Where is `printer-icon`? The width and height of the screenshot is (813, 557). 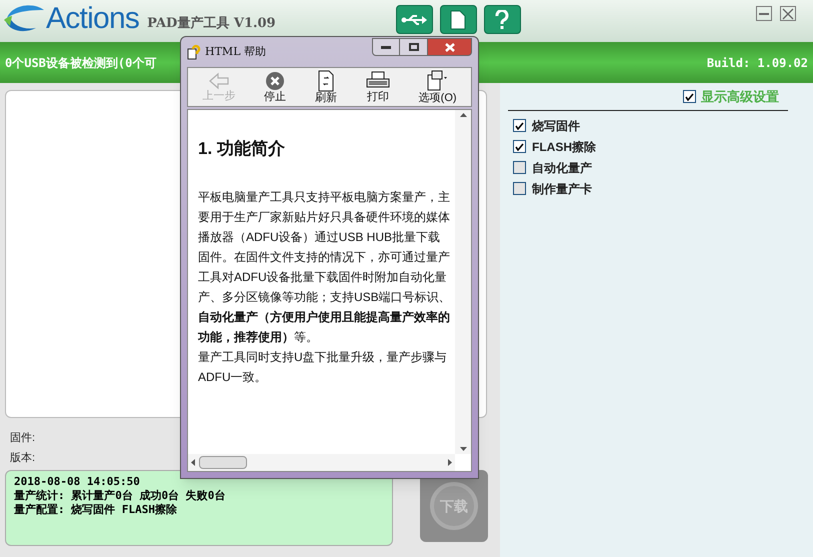 printer-icon is located at coordinates (378, 80).